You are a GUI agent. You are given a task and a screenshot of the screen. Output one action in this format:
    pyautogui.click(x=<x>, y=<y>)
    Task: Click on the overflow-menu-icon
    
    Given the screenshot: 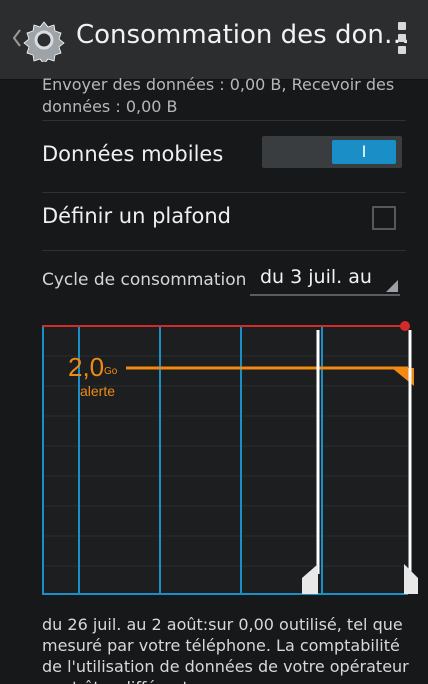 What is the action you would take?
    pyautogui.click(x=402, y=40)
    